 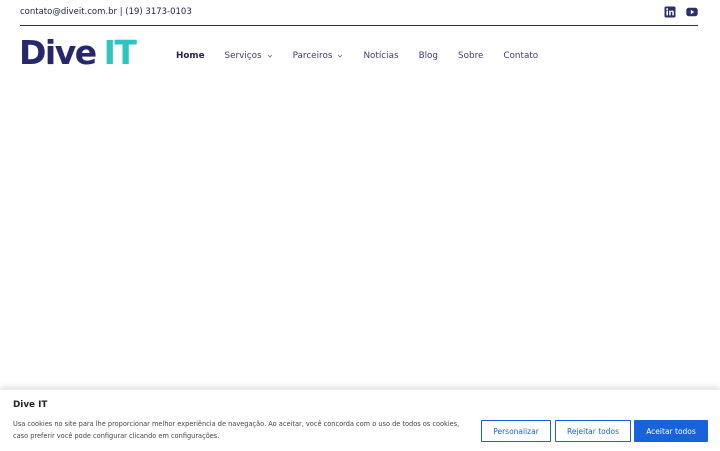 I want to click on customize-button: Personalizar, so click(x=516, y=431).